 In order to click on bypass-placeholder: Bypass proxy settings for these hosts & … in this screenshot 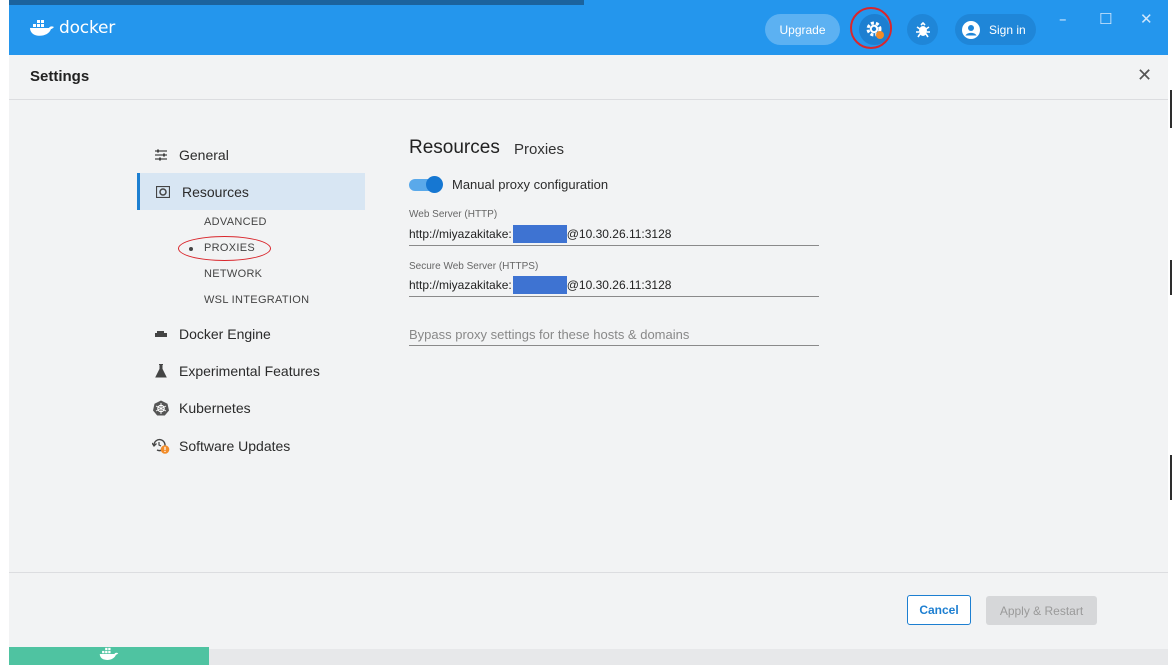, I will do `click(549, 334)`.